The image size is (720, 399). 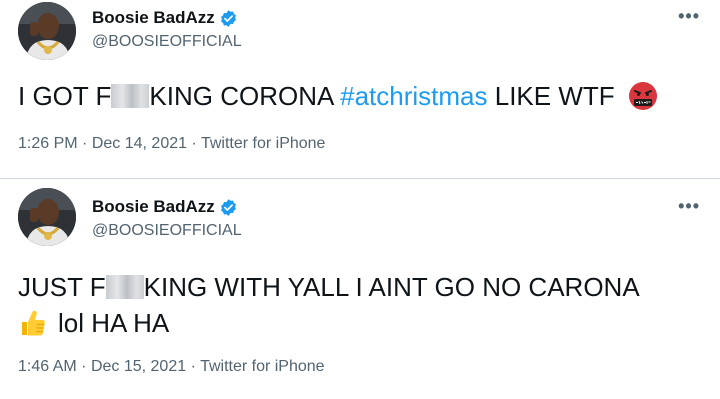 What do you see at coordinates (48, 143) in the screenshot?
I see `tweet-time: 1:26 PM` at bounding box center [48, 143].